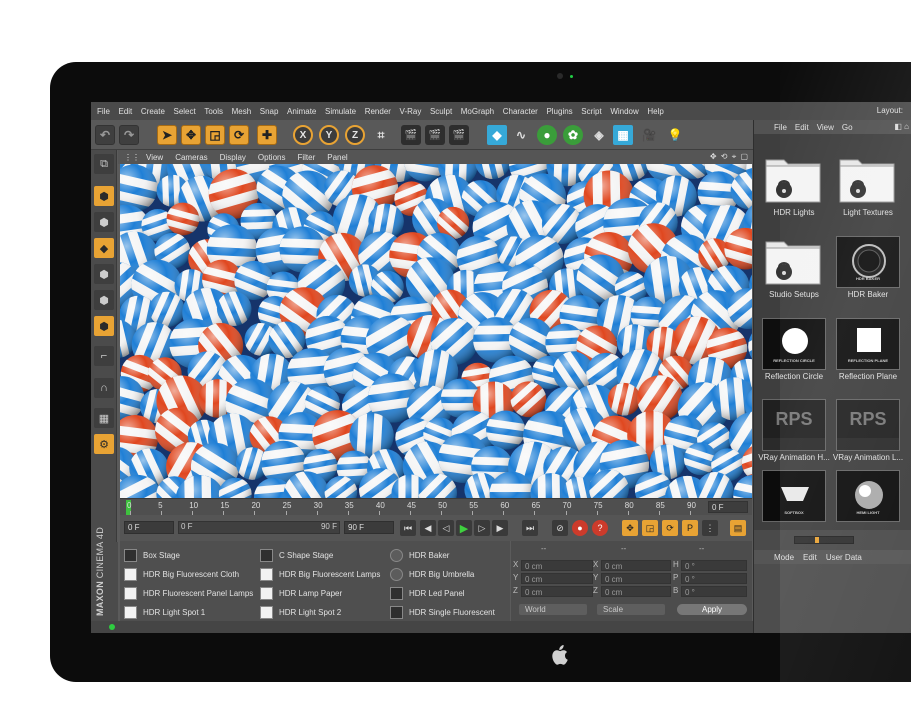 The width and height of the screenshot is (911, 701). Describe the element at coordinates (184, 111) in the screenshot. I see `menu-item-select: Select` at that location.